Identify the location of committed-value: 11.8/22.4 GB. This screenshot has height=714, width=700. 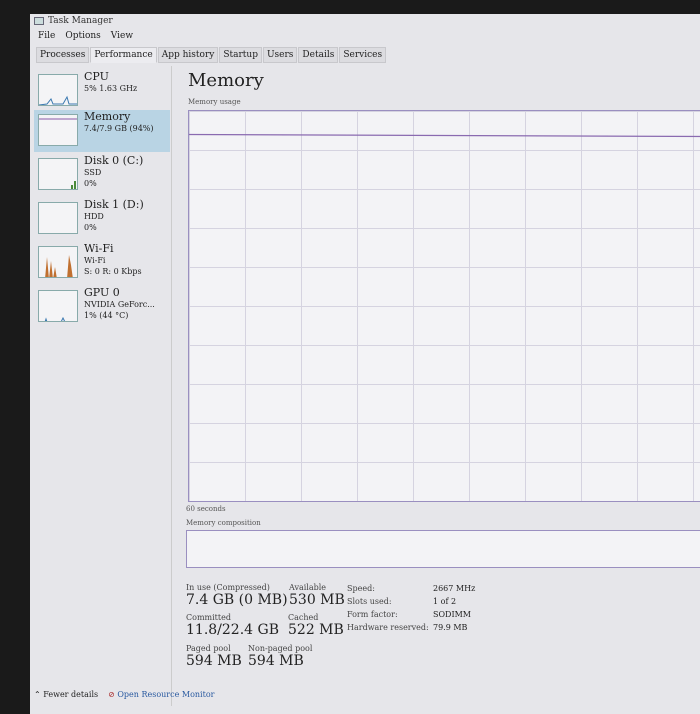
(232, 630).